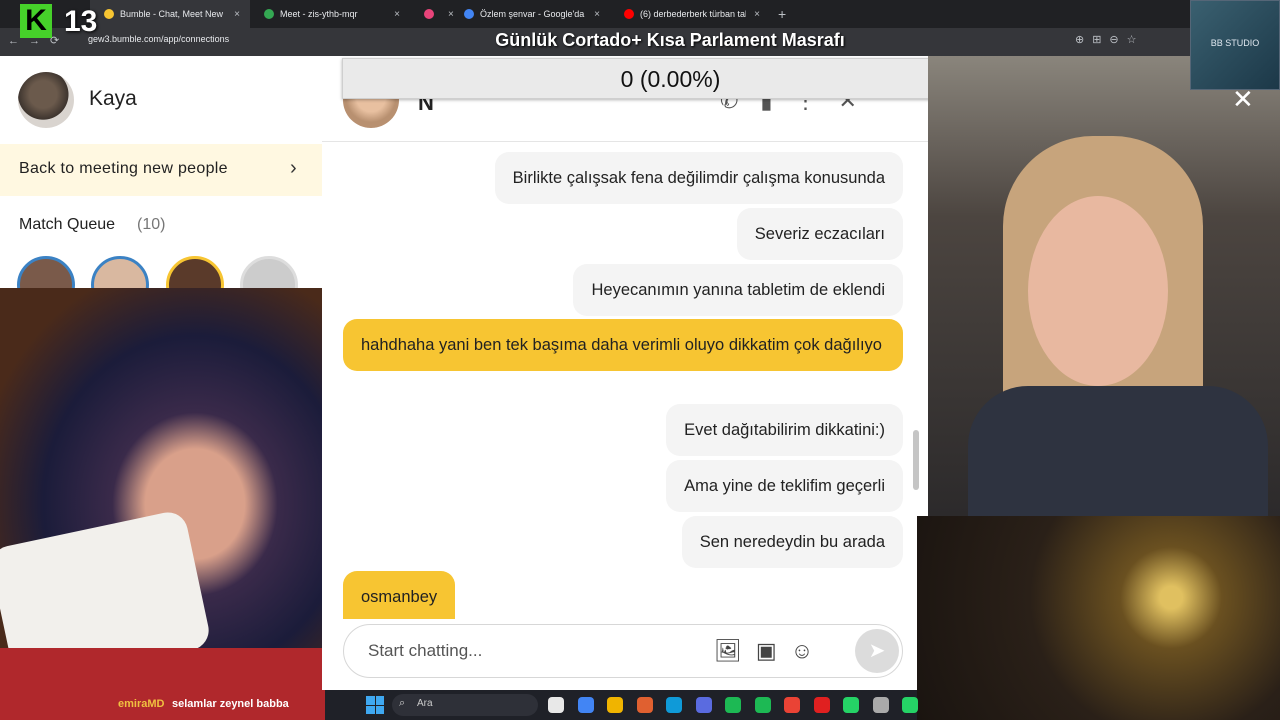 The height and width of the screenshot is (720, 1280). I want to click on scrollbar-thumb, so click(916, 460).